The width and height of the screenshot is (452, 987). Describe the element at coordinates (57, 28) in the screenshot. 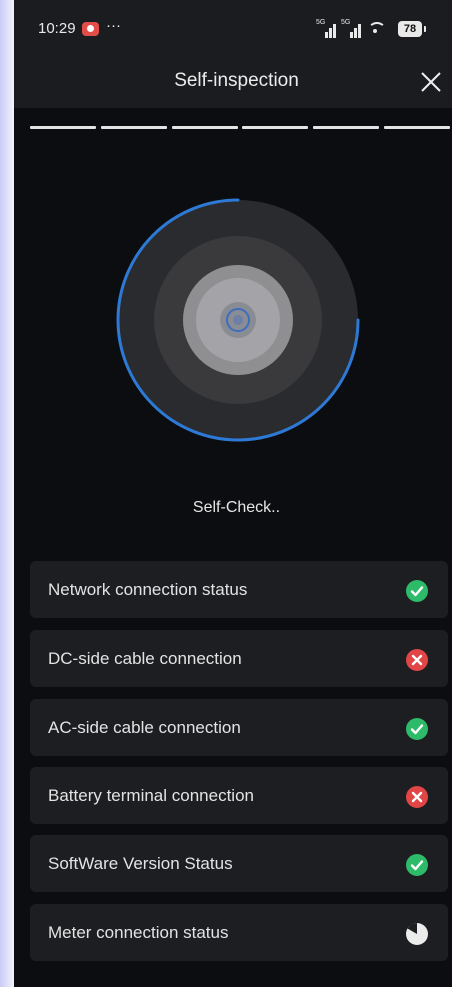

I see `status-time: 10:29` at that location.